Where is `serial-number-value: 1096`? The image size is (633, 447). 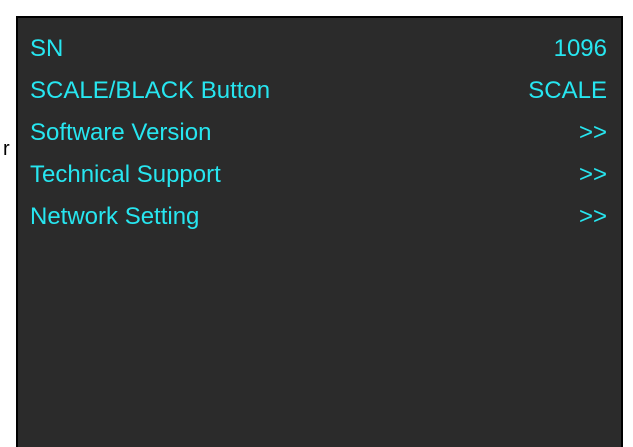
serial-number-value: 1096 is located at coordinates (580, 48).